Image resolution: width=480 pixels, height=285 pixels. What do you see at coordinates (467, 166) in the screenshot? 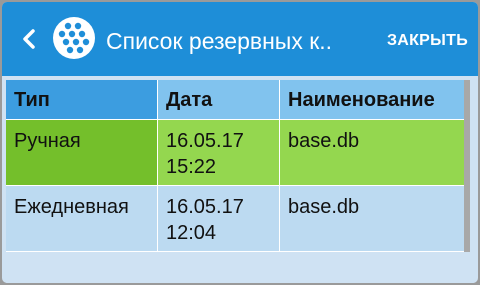
I see `scrollbar` at bounding box center [467, 166].